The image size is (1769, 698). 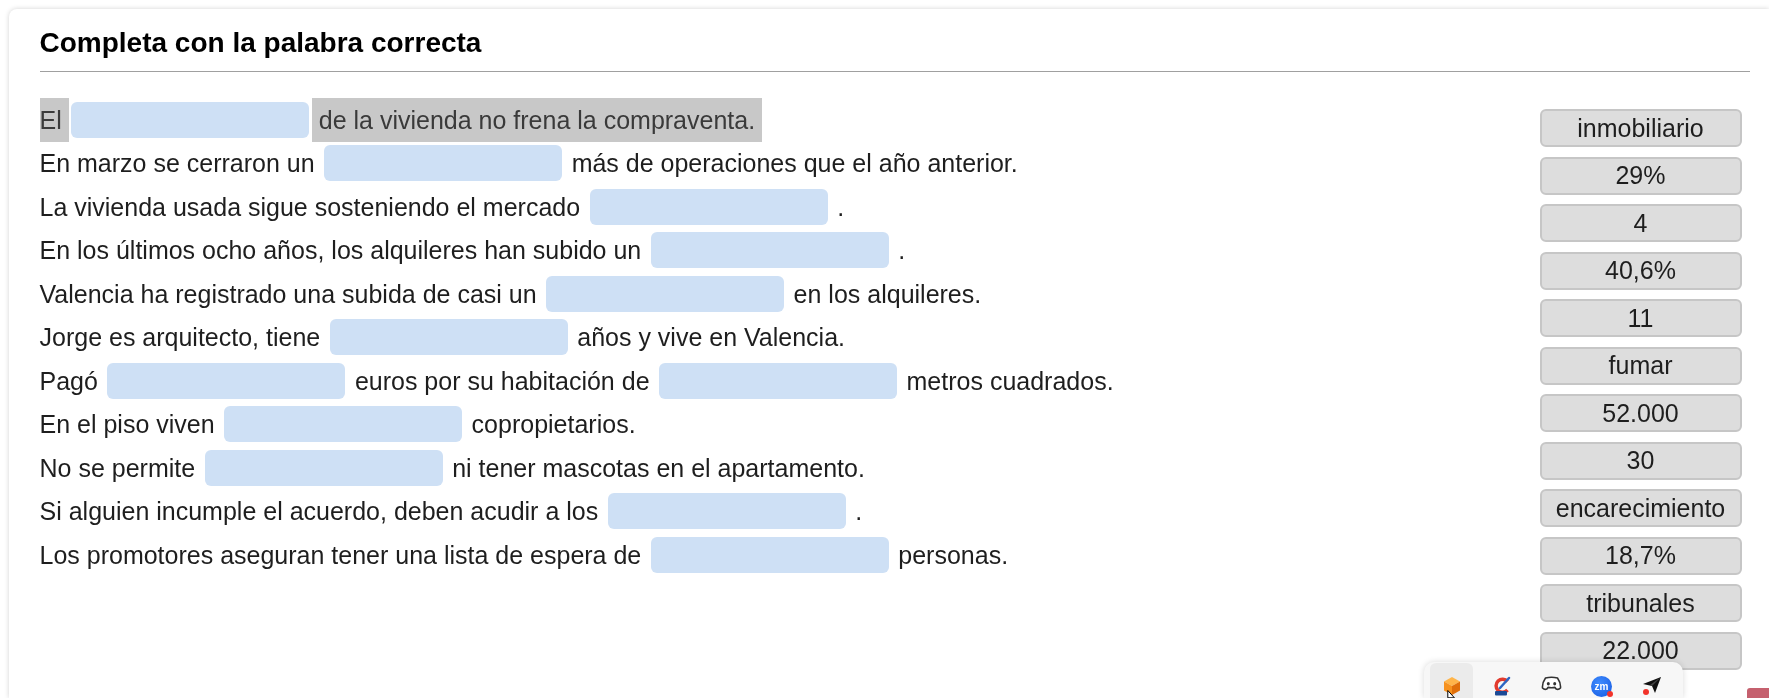 What do you see at coordinates (1640, 128) in the screenshot?
I see `word-option: inmobiliario` at bounding box center [1640, 128].